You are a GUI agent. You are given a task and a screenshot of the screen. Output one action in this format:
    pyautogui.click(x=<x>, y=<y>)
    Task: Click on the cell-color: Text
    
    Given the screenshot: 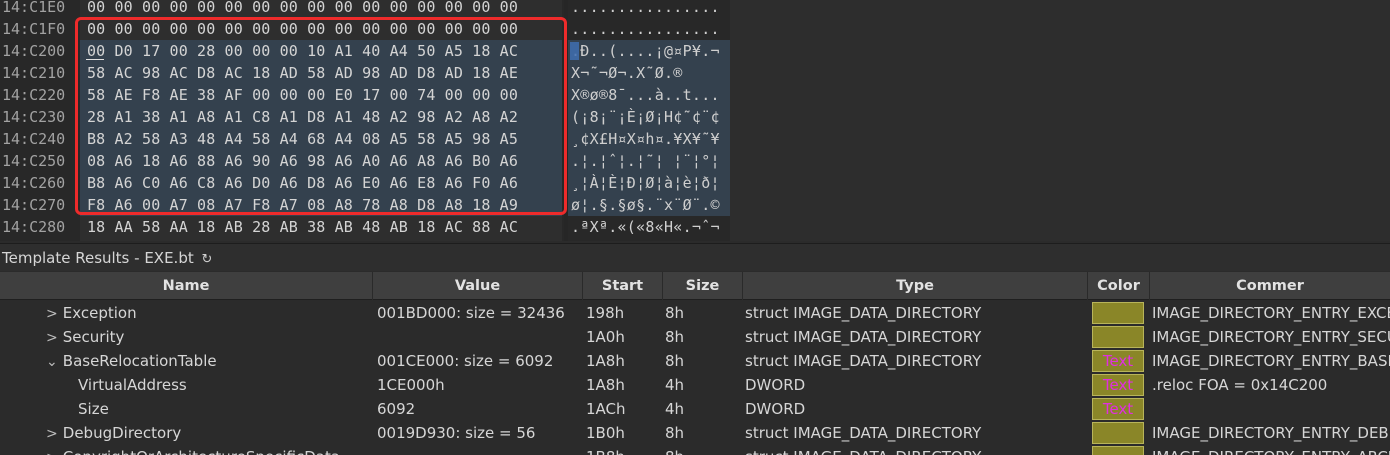 What is the action you would take?
    pyautogui.click(x=1118, y=361)
    